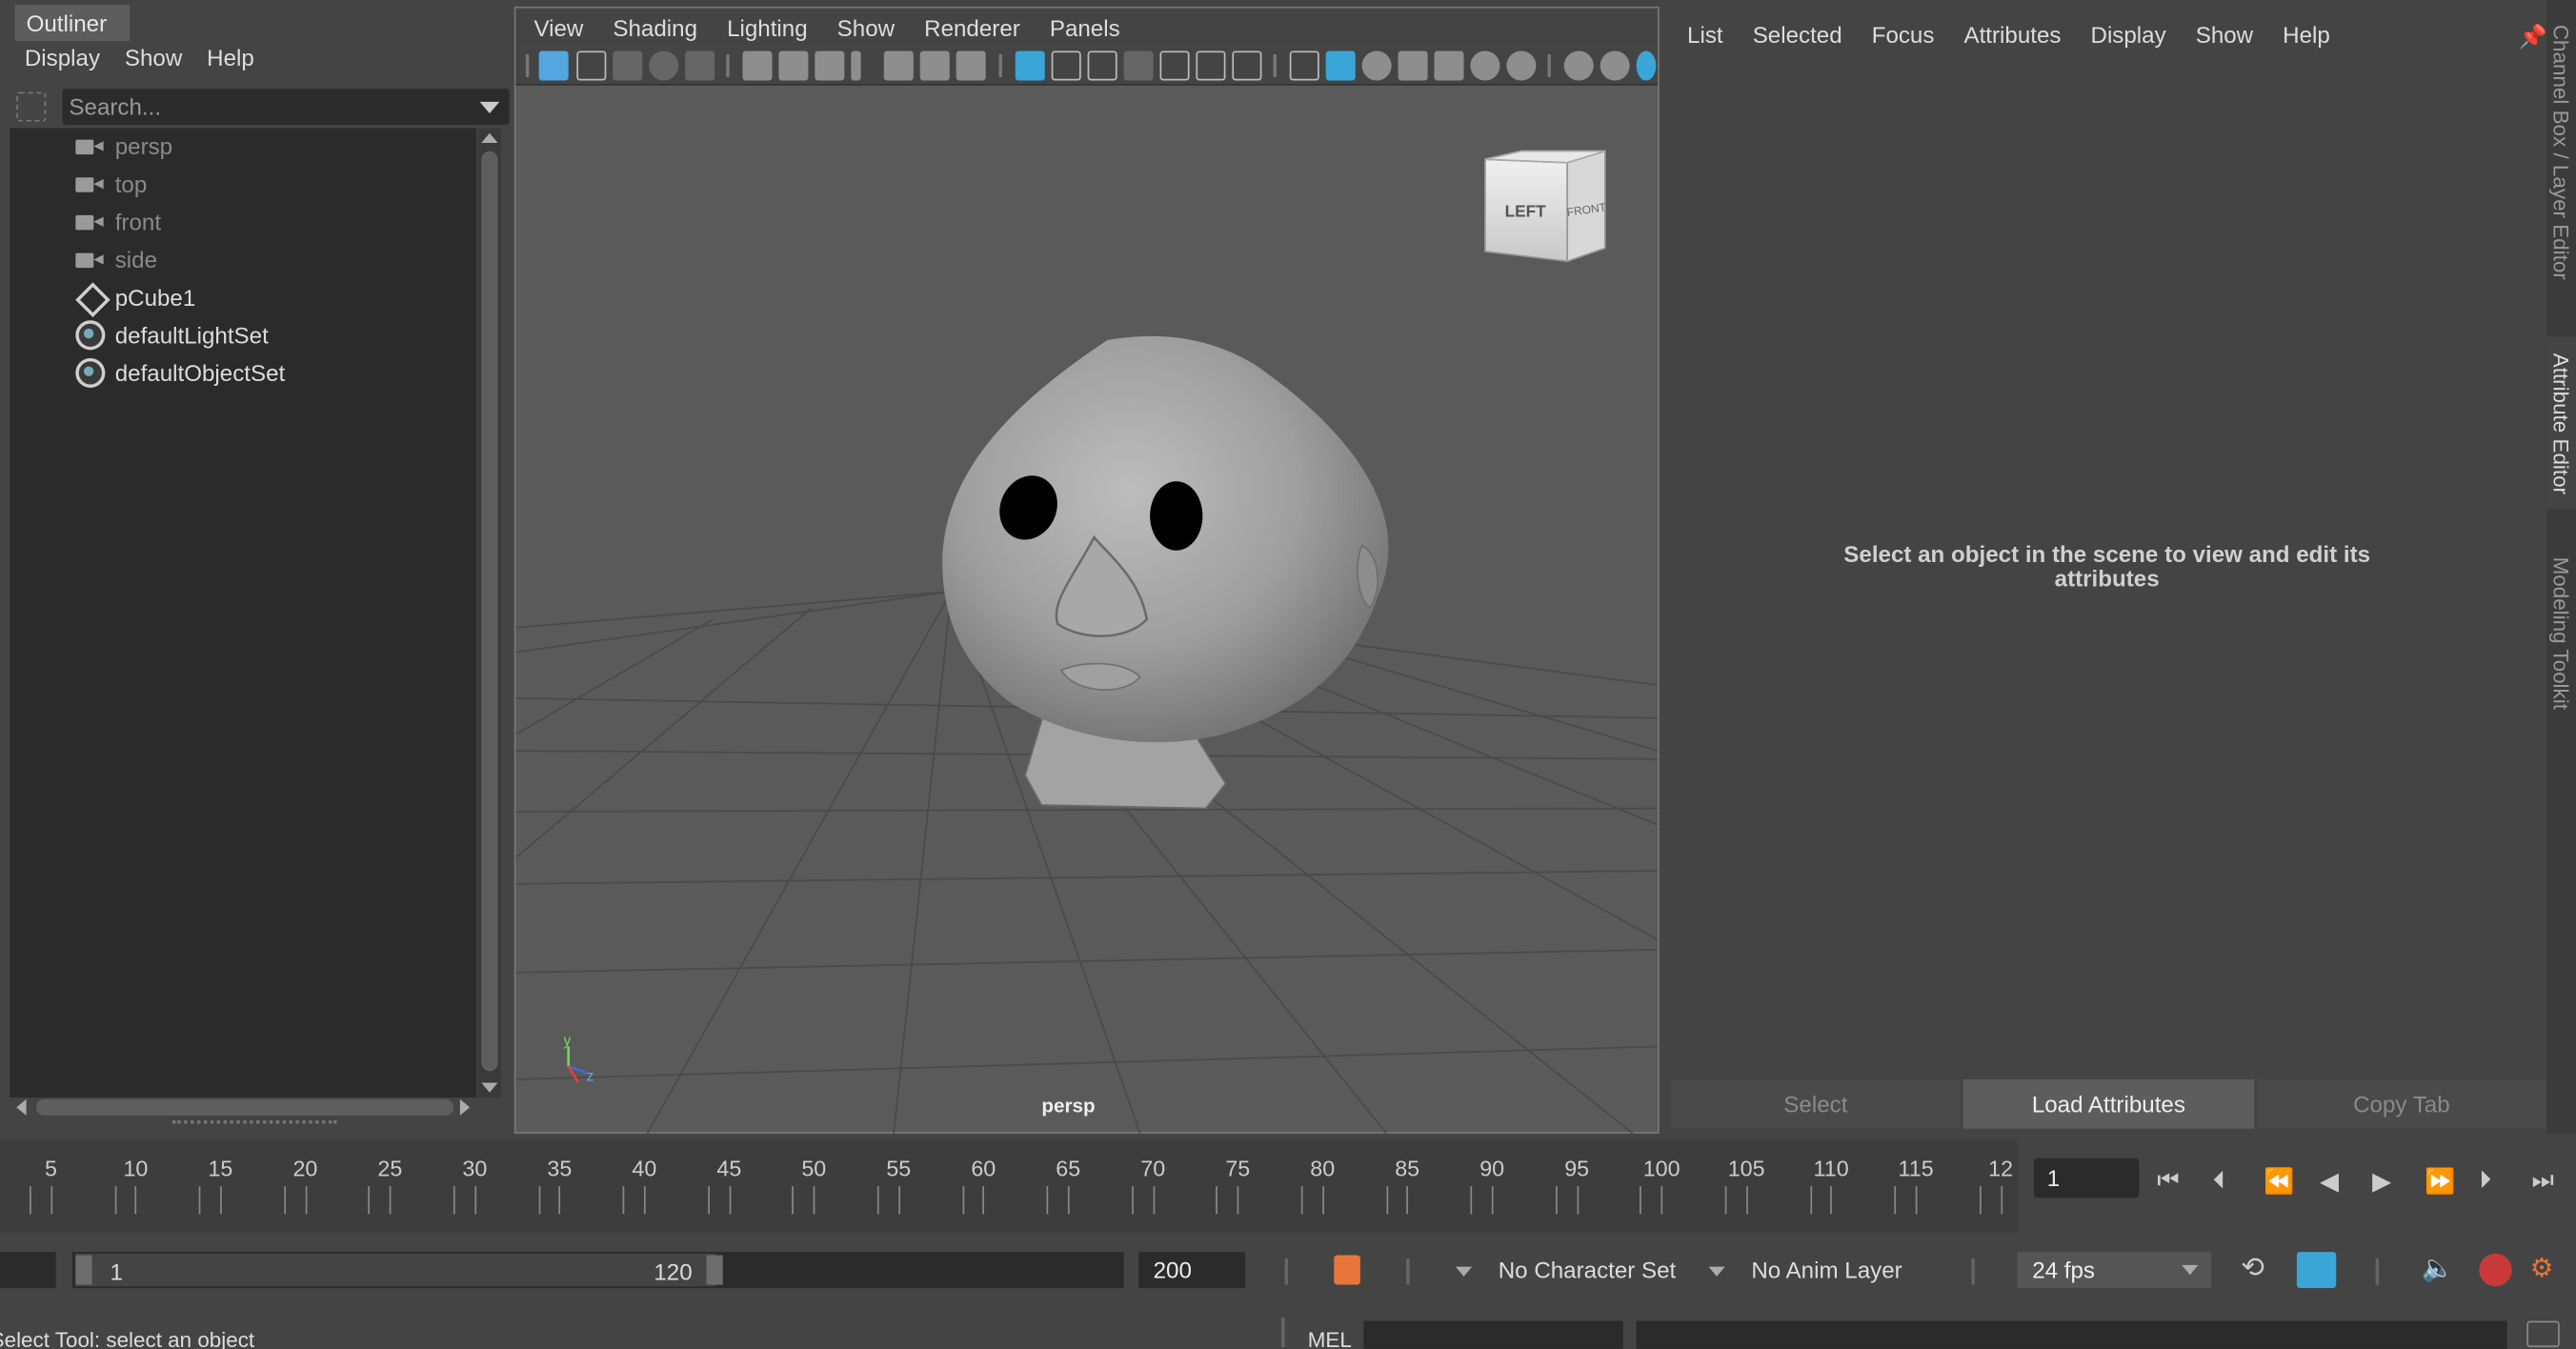 The width and height of the screenshot is (2576, 1349). What do you see at coordinates (1588, 1270) in the screenshot?
I see `character-set-label: No Character Set` at bounding box center [1588, 1270].